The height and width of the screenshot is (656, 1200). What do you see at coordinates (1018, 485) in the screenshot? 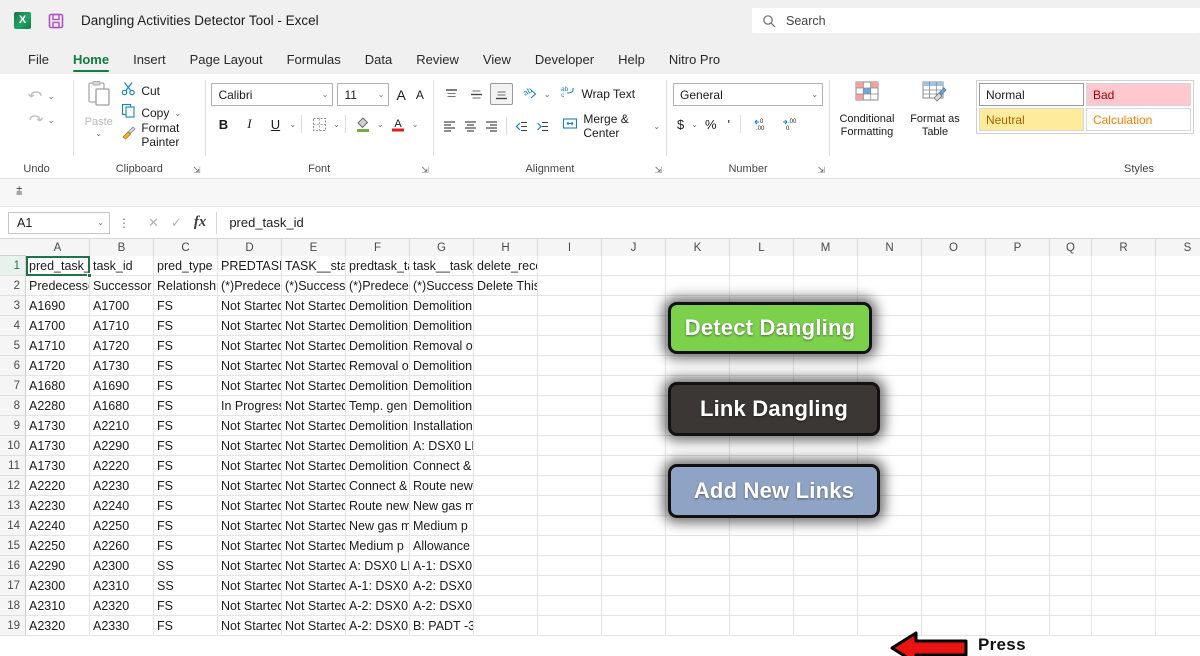
I see `cell-P12` at bounding box center [1018, 485].